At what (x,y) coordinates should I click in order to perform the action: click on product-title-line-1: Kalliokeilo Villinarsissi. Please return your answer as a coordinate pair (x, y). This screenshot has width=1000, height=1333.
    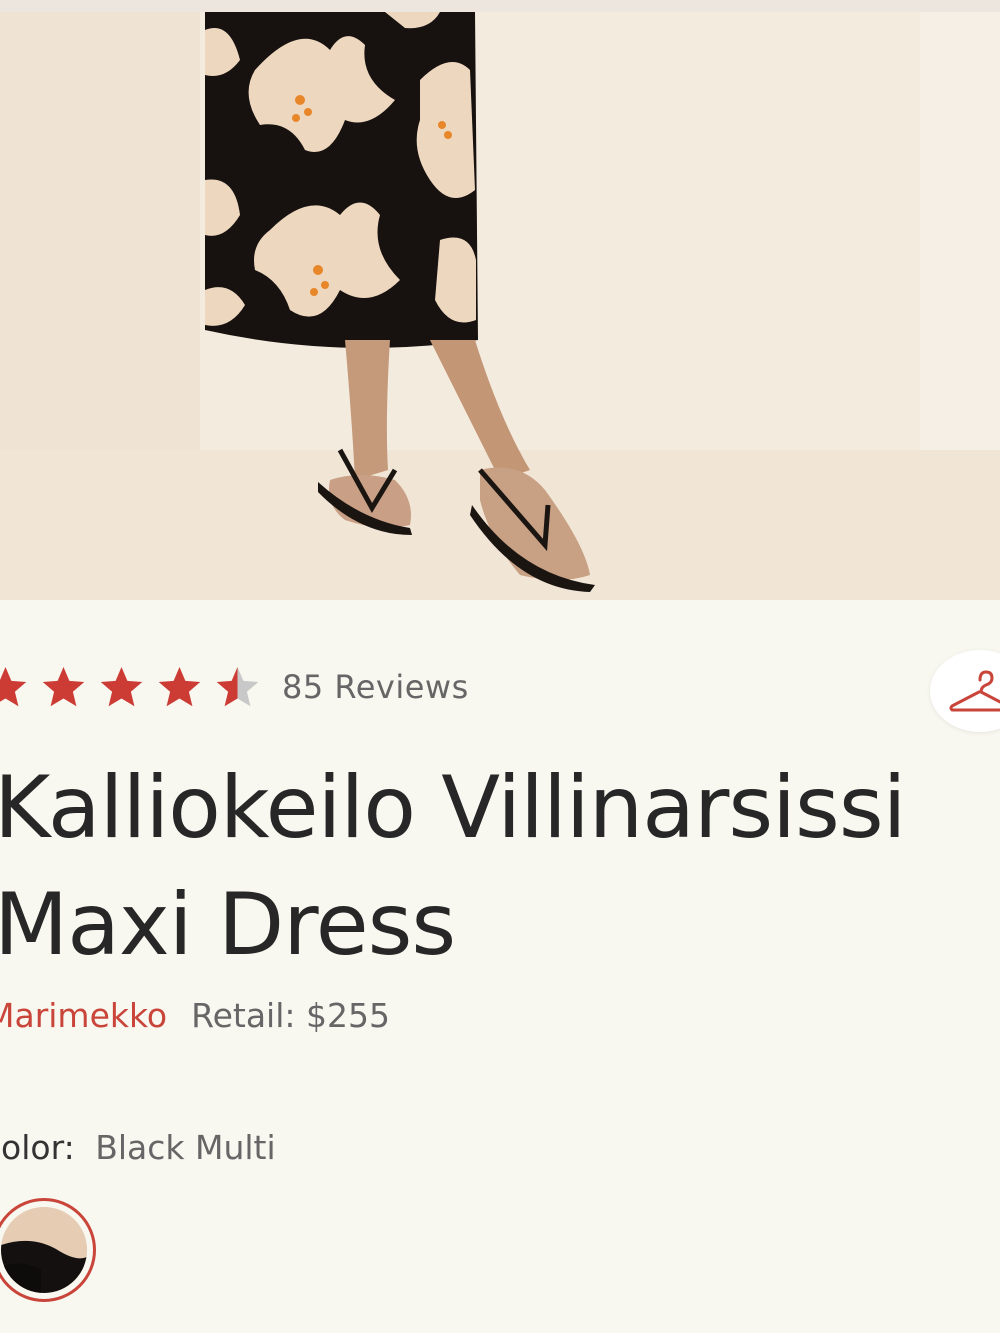
    Looking at the image, I should click on (453, 808).